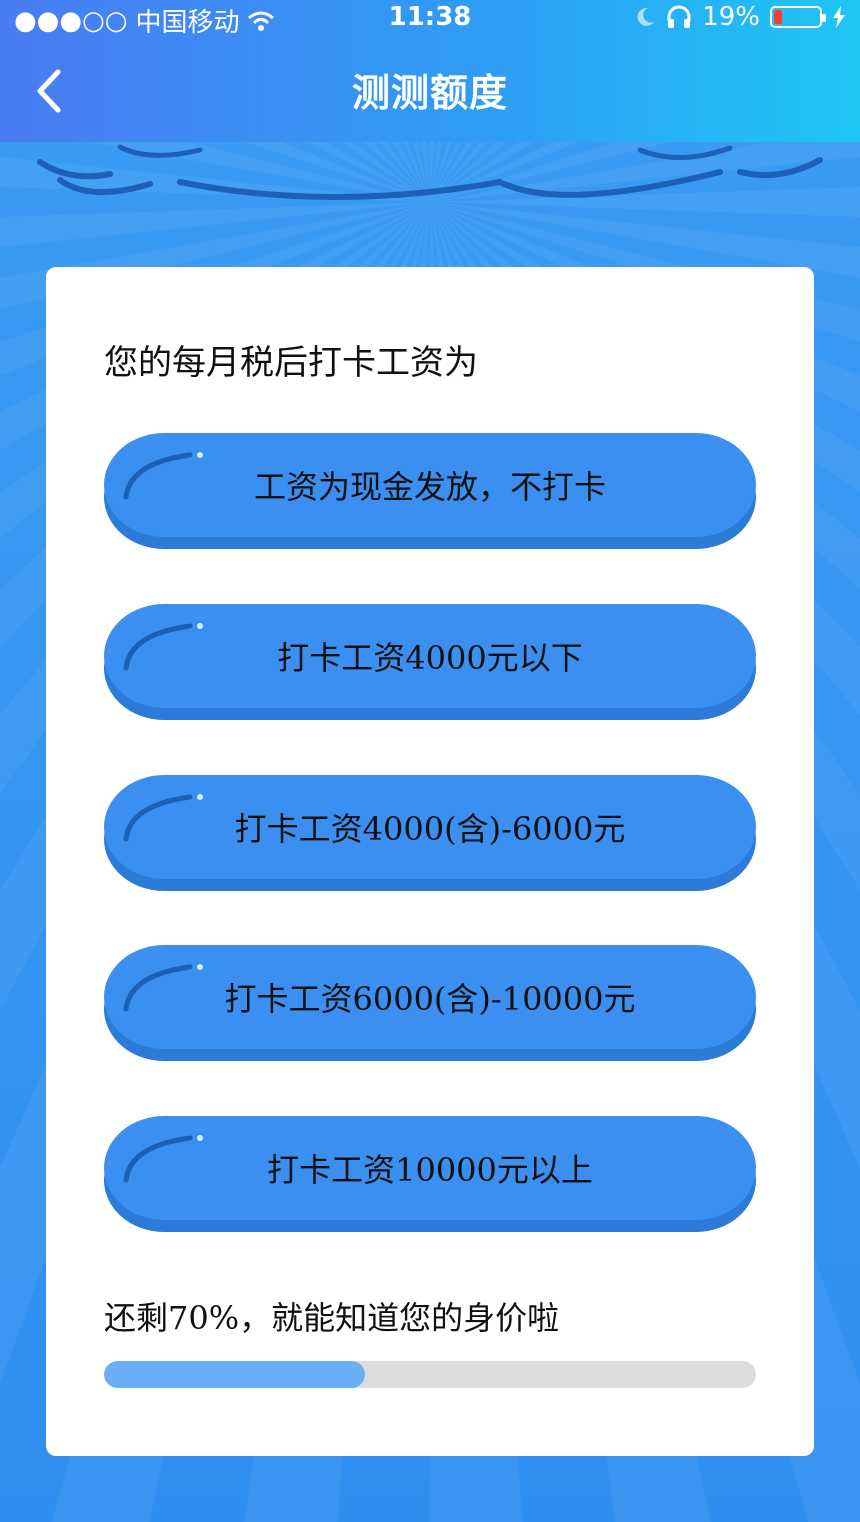  Describe the element at coordinates (839, 17) in the screenshot. I see `charging-icon` at that location.